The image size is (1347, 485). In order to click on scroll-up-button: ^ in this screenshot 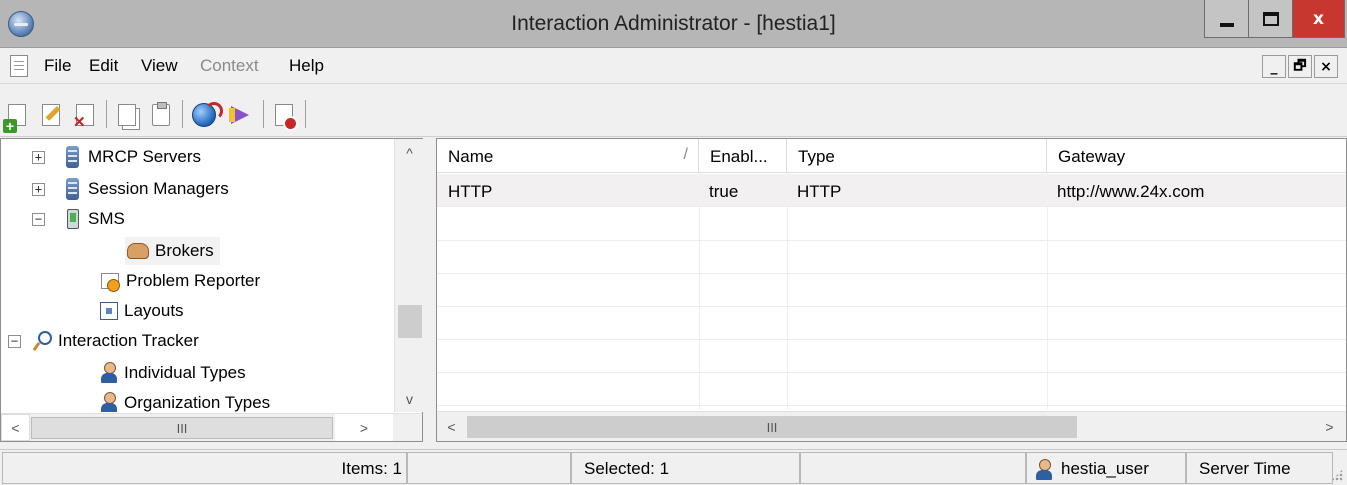, I will do `click(409, 152)`.